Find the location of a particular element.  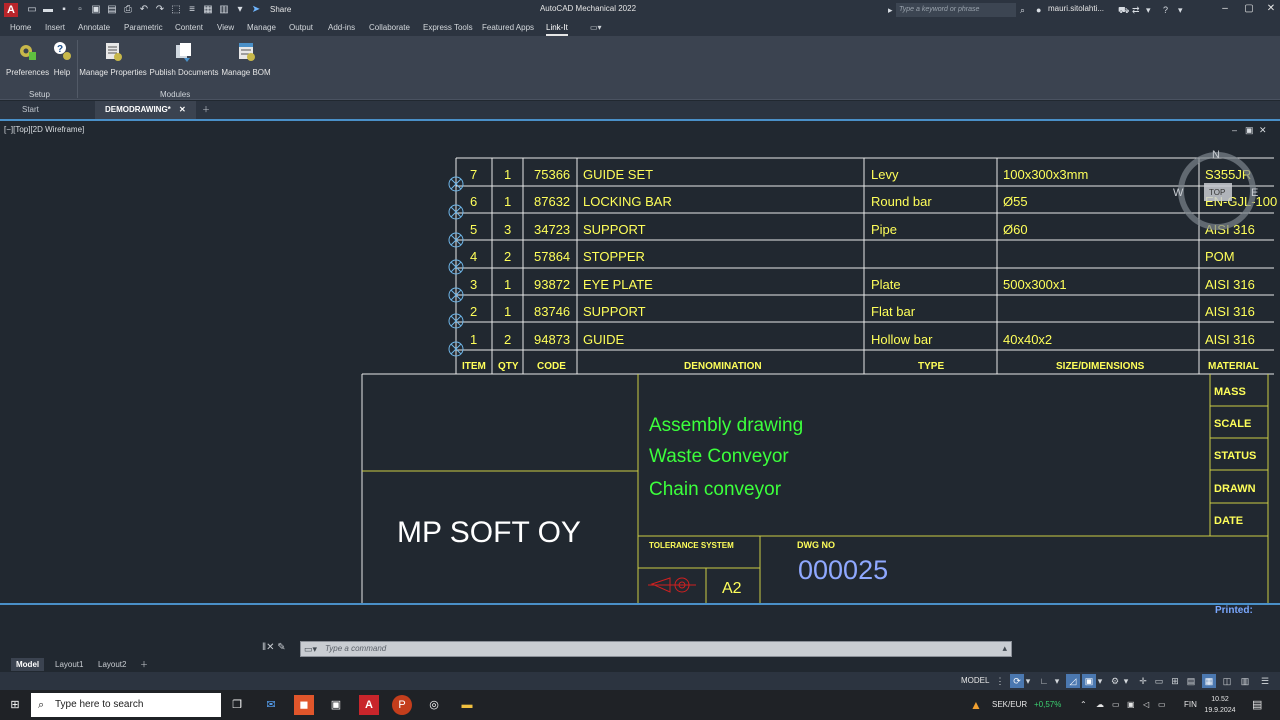

isodraft-icon: ◿ is located at coordinates (1073, 681).